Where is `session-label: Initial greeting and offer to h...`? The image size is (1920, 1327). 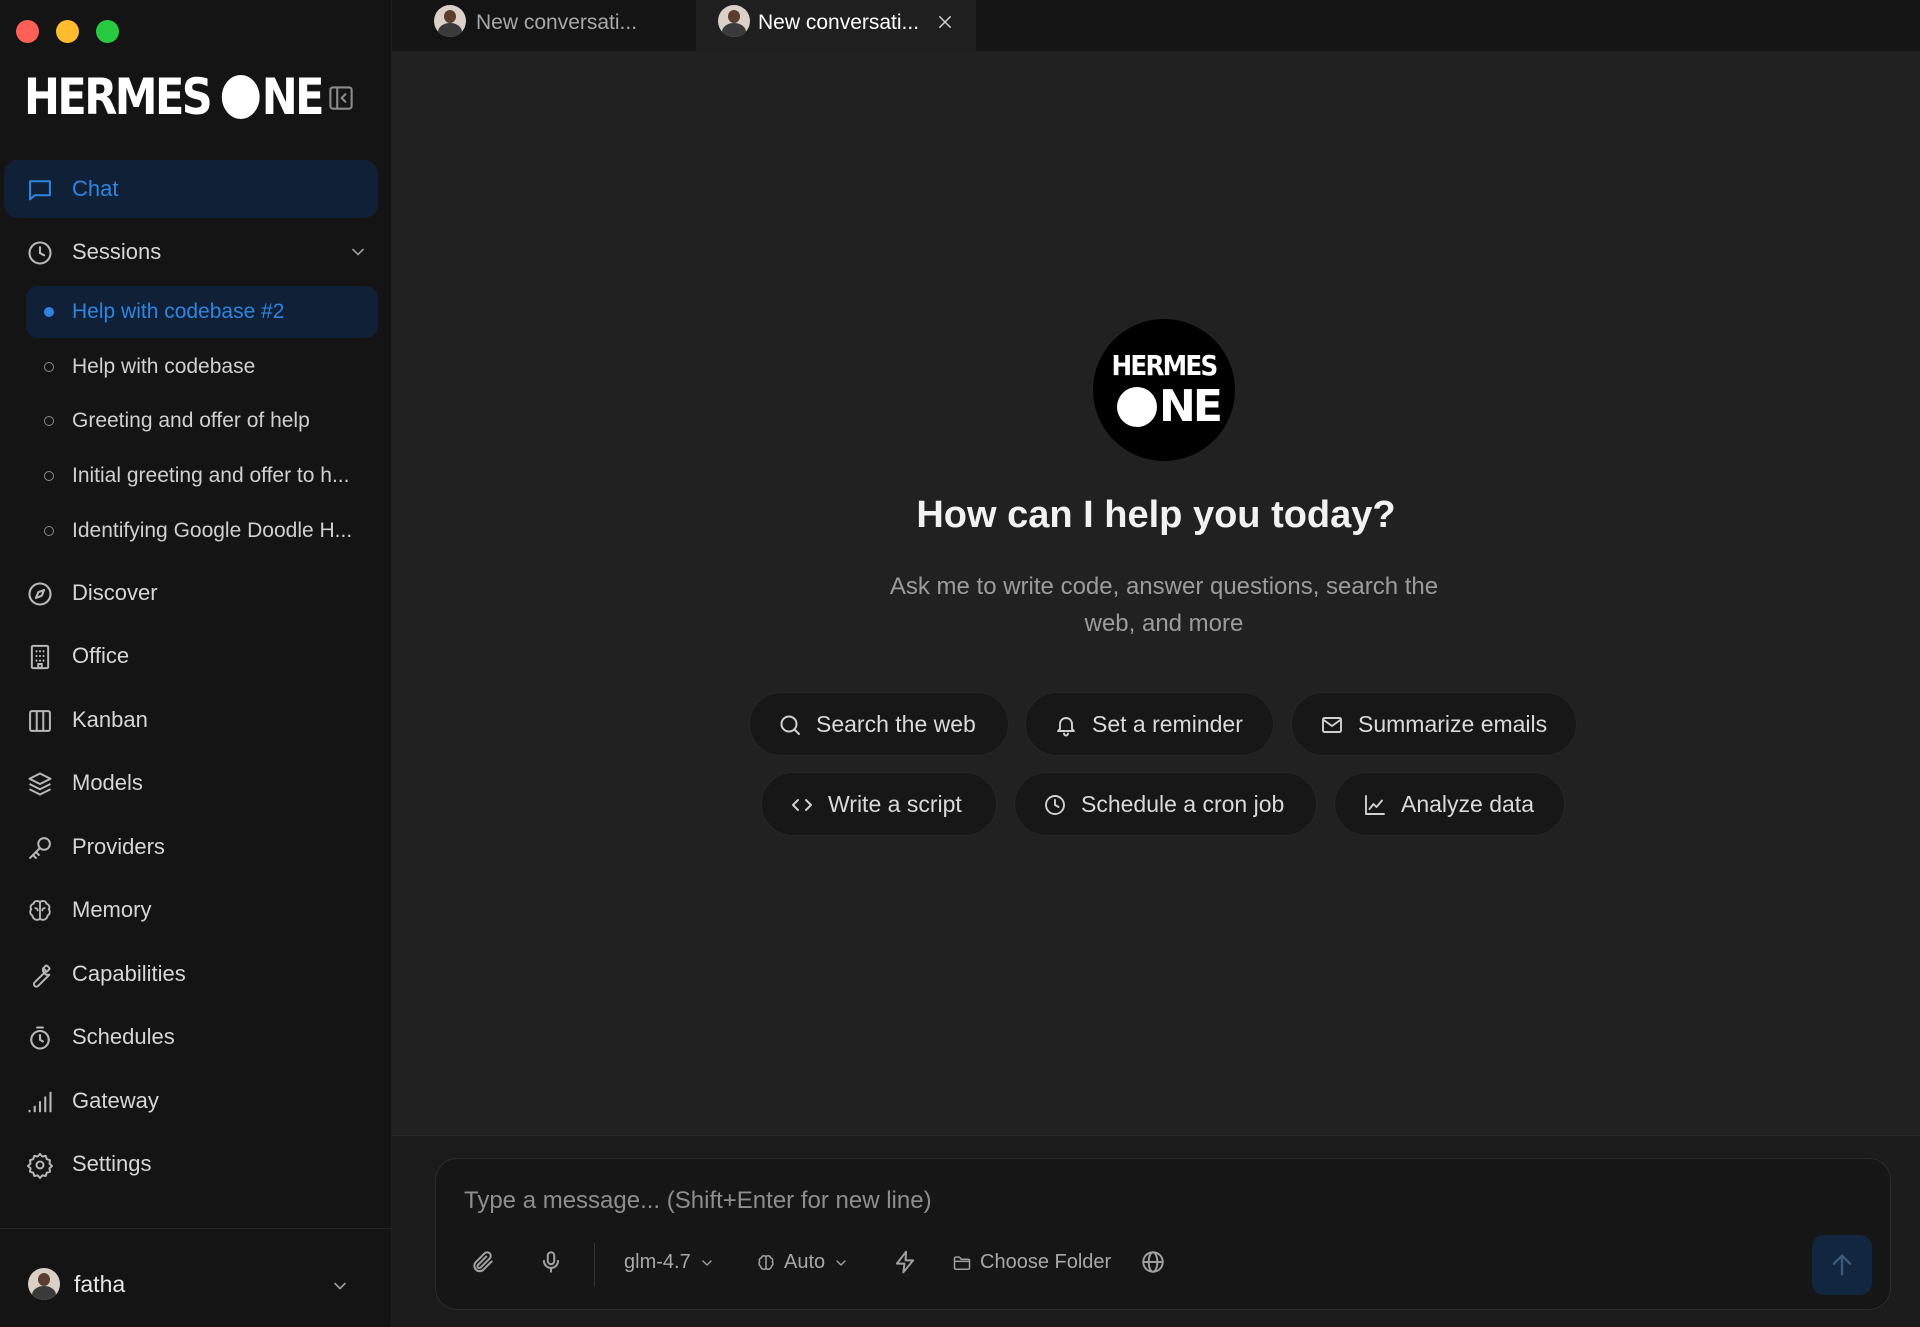 session-label: Initial greeting and offer to h... is located at coordinates (211, 475).